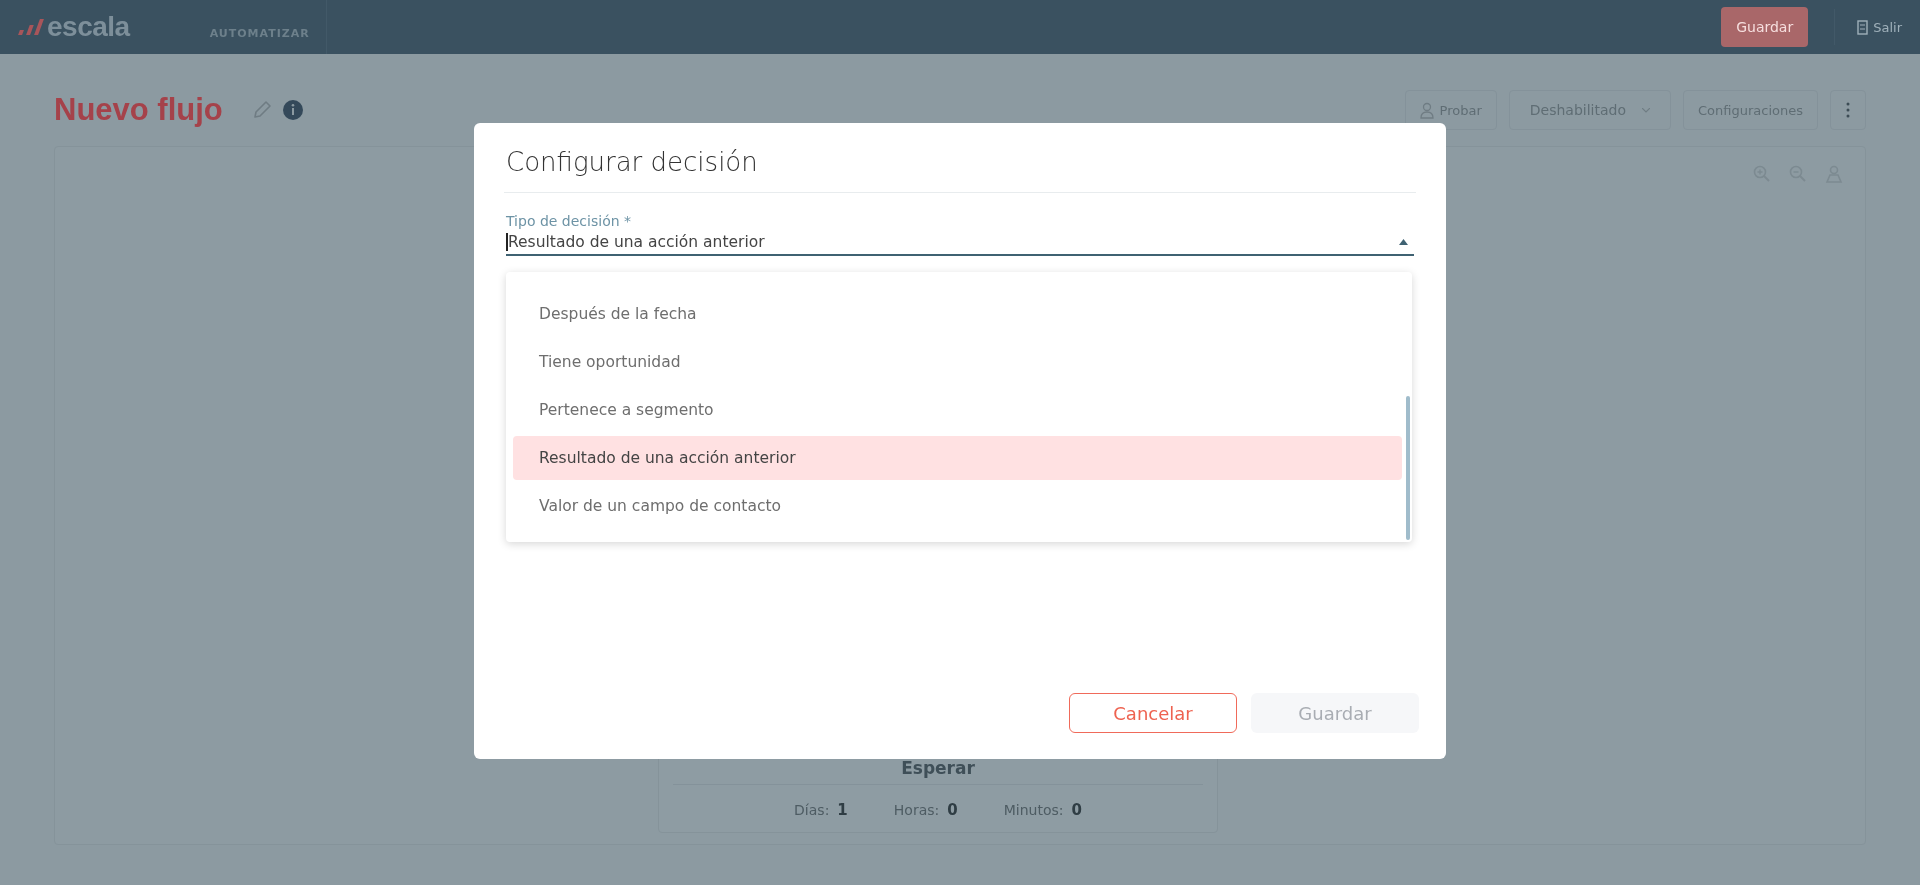  What do you see at coordinates (632, 162) in the screenshot?
I see `dialog-title: Configurar decisión` at bounding box center [632, 162].